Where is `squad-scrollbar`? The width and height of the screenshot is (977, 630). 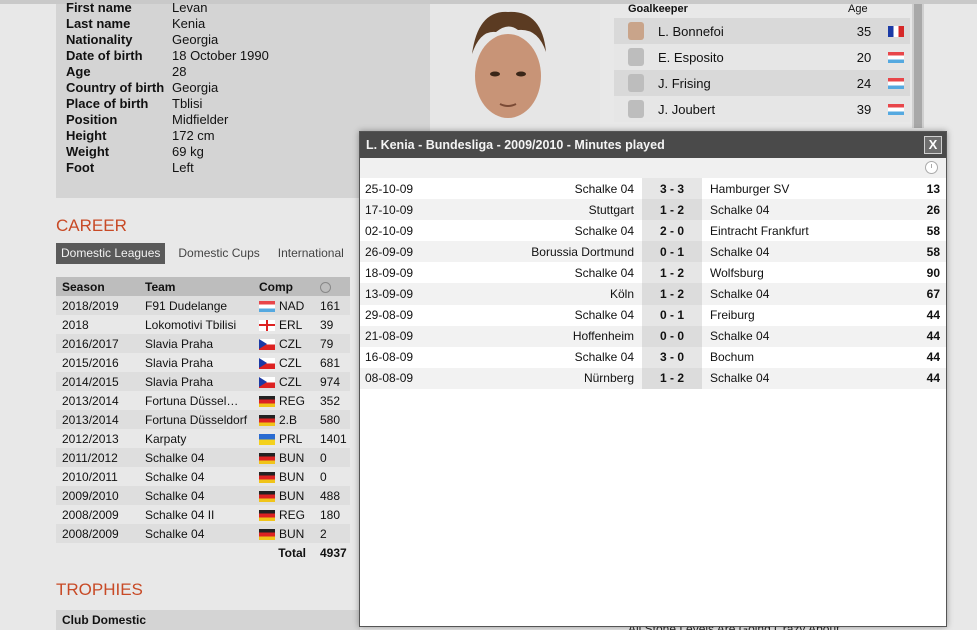
squad-scrollbar is located at coordinates (918, 66).